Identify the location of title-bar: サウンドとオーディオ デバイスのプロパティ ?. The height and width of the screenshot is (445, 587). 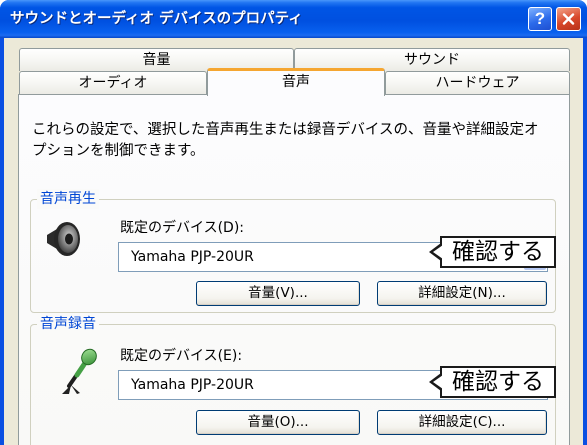
(293, 19).